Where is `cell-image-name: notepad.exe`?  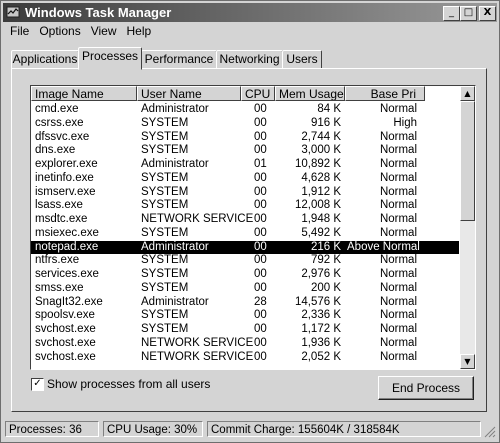 cell-image-name: notepad.exe is located at coordinates (67, 246).